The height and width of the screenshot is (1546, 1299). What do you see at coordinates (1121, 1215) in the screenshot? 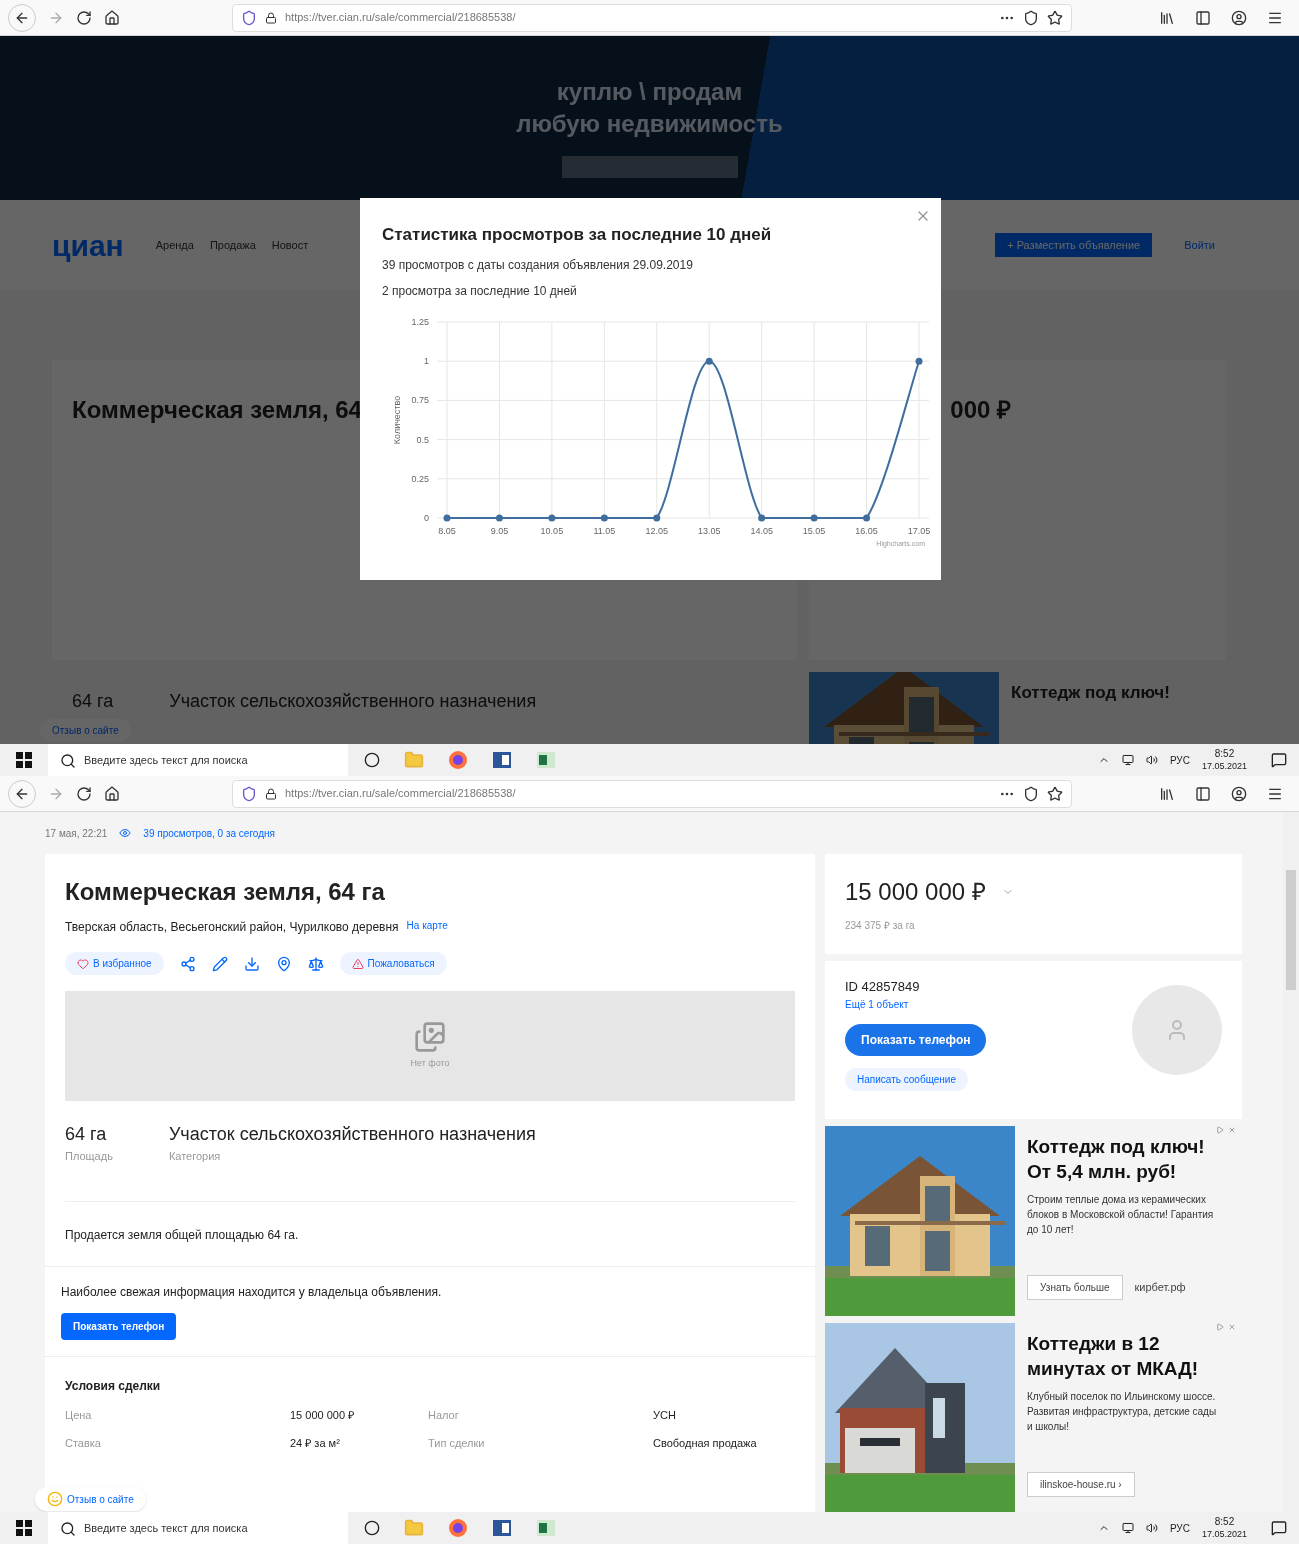
I see `ad-text: Строим теплые дома из керамических блоков в Московской области! Гарантия до 10 лет!` at bounding box center [1121, 1215].